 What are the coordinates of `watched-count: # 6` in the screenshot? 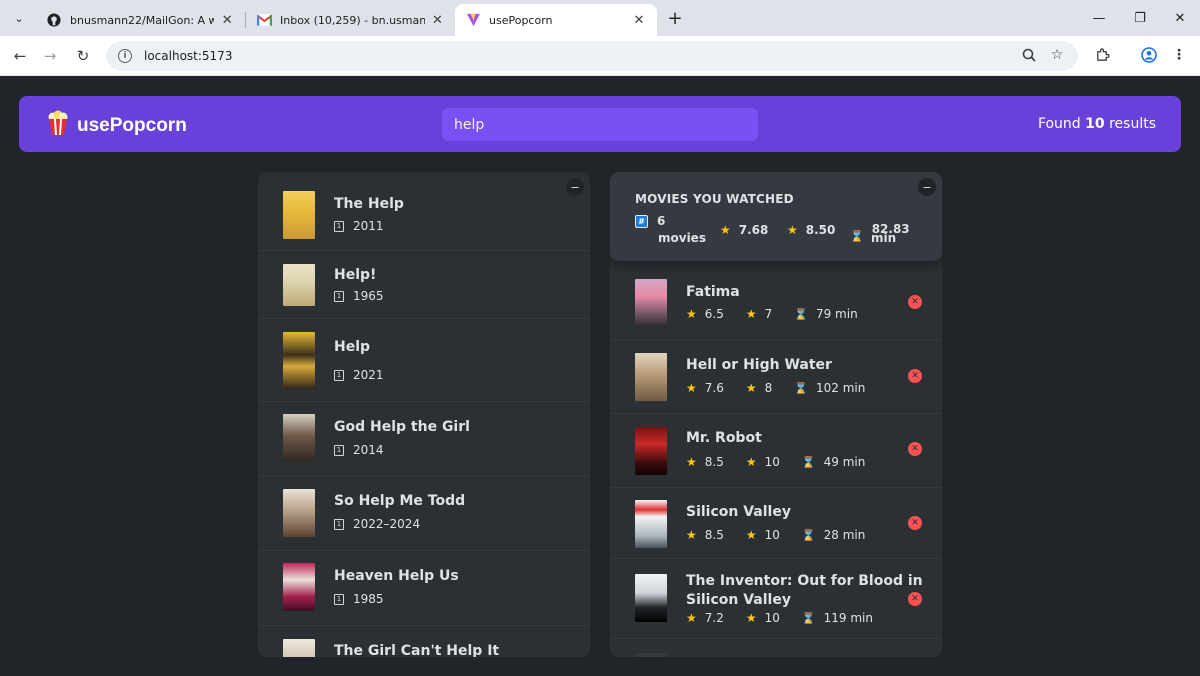 It's located at (650, 221).